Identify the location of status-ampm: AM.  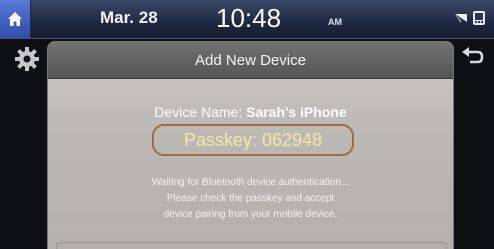
(335, 22).